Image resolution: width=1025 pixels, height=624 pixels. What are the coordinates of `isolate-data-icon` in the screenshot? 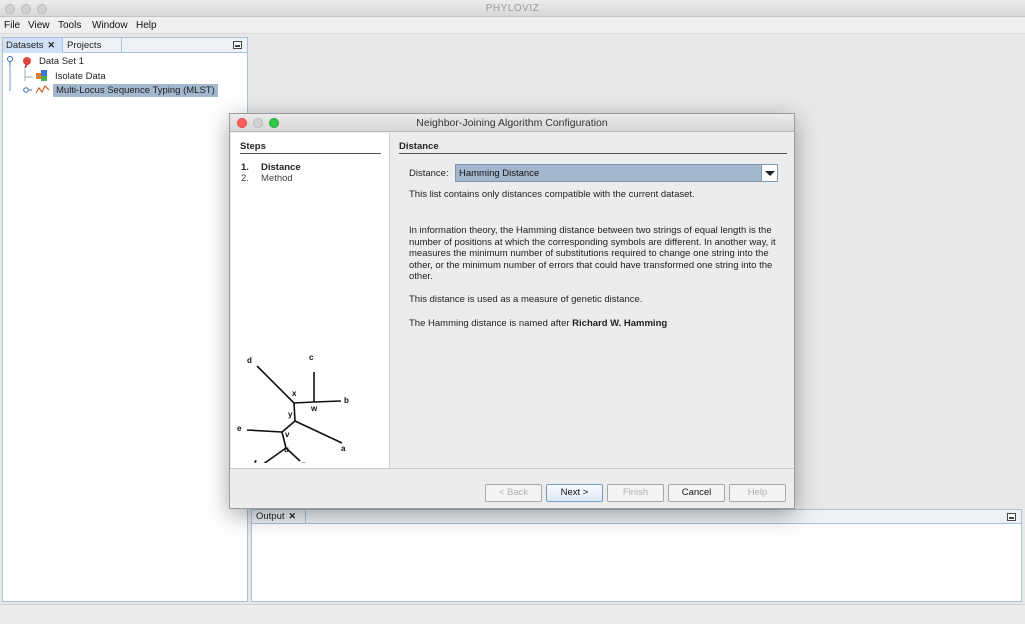 It's located at (41, 75).